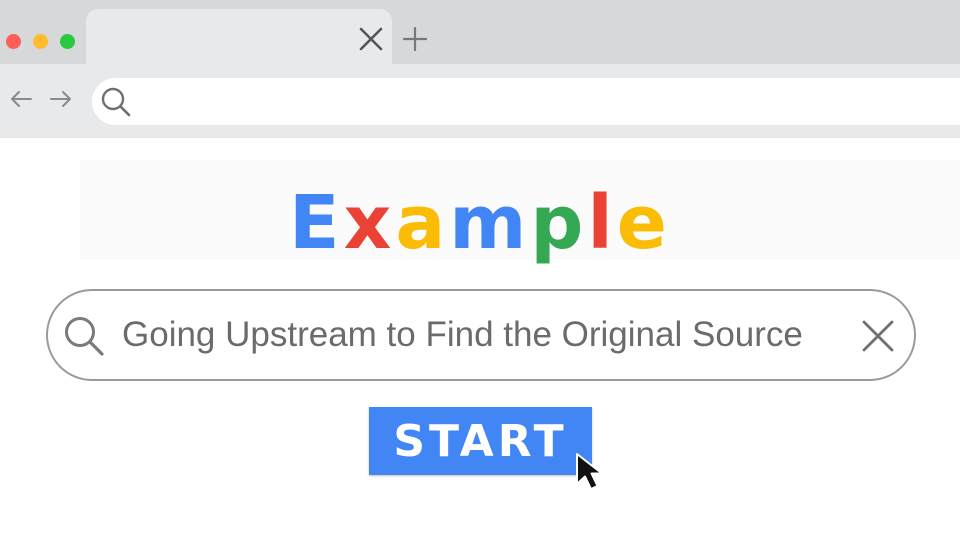 The width and height of the screenshot is (960, 540). I want to click on mouse-pointer-icon, so click(589, 471).